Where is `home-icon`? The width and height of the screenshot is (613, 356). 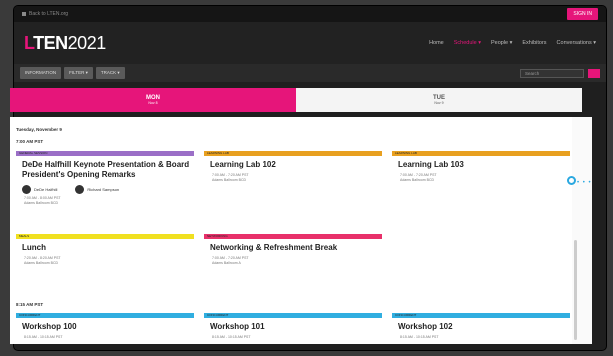
home-icon is located at coordinates (24, 14).